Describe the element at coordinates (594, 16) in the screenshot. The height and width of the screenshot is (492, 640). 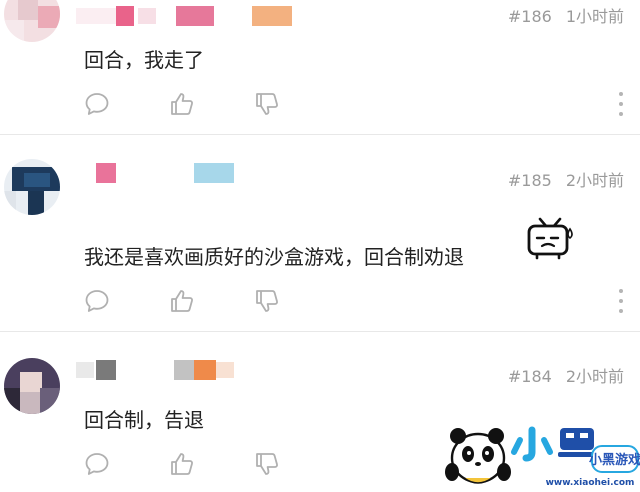
I see `timestamp: 1小时前` at that location.